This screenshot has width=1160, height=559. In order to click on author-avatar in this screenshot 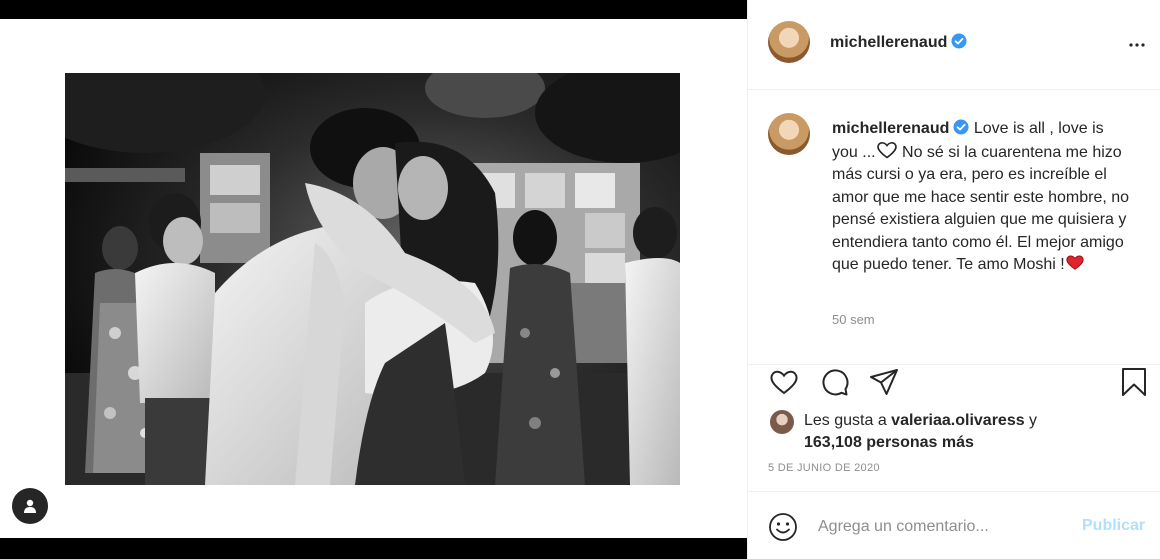, I will do `click(789, 42)`.